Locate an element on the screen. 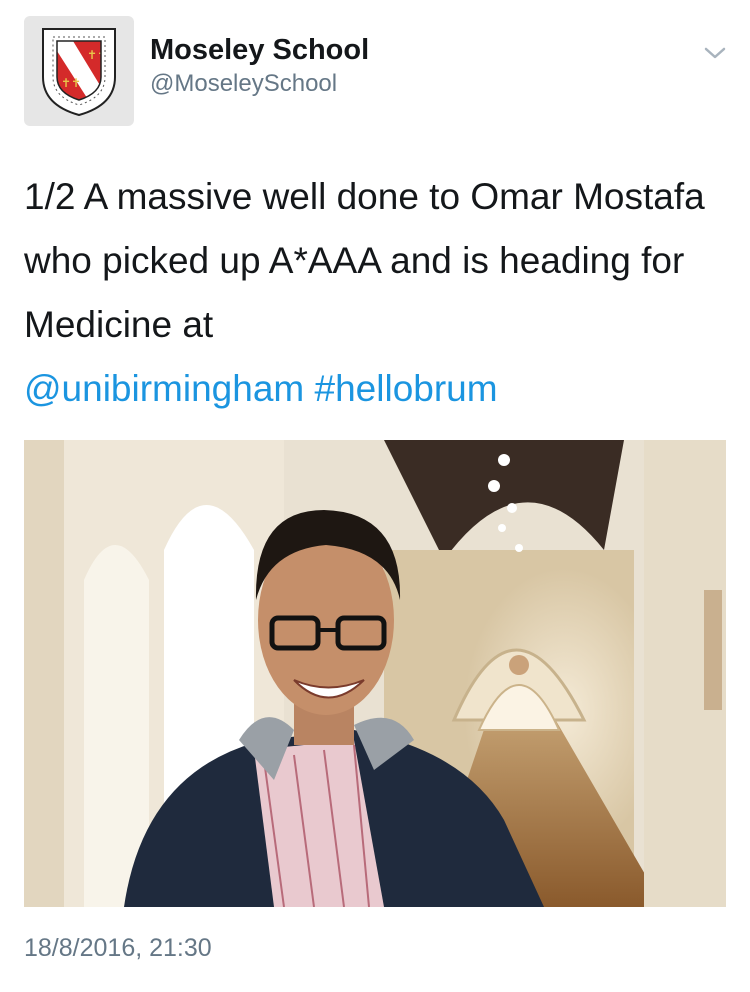  mention-link: @unibirmingham is located at coordinates (164, 388).